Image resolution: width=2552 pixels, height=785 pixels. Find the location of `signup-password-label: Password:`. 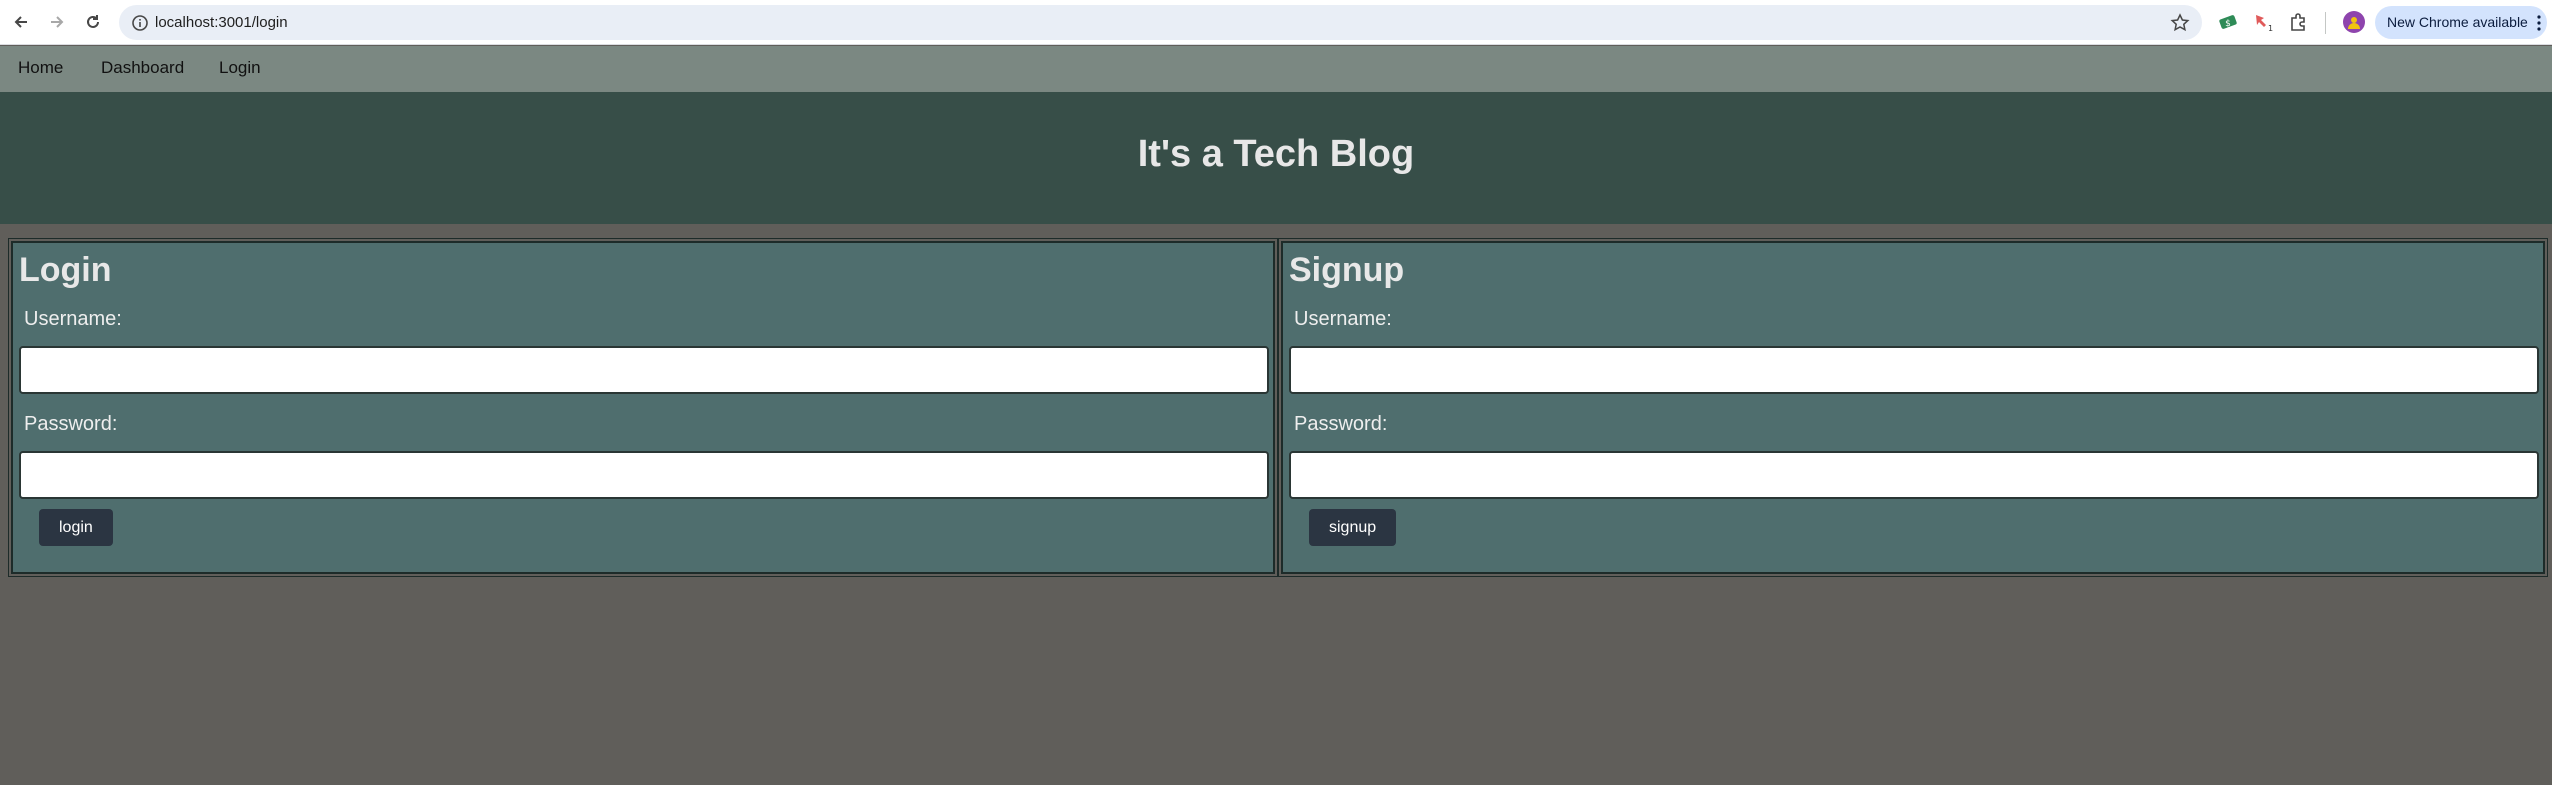

signup-password-label: Password: is located at coordinates (1341, 424).